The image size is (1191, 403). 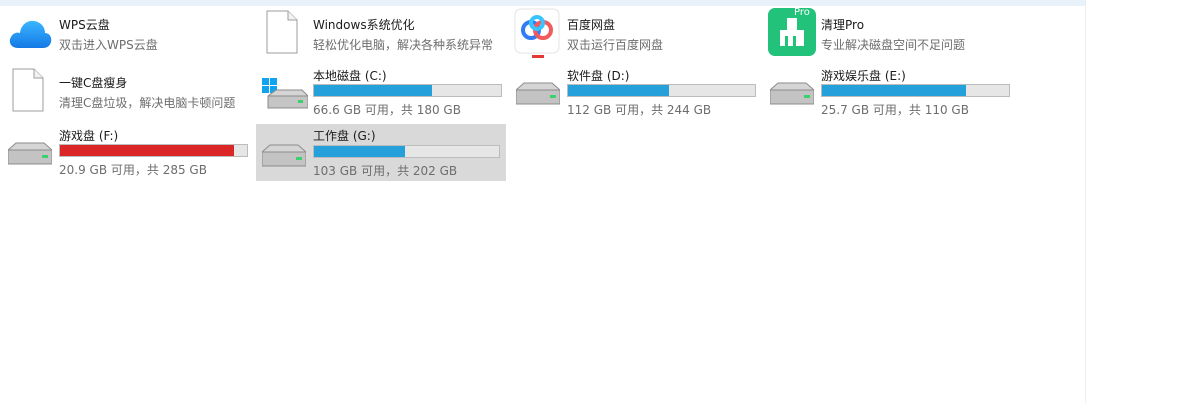 What do you see at coordinates (133, 170) in the screenshot?
I see `drive-usage-text: 20.9 GB 可用，共 285 GB` at bounding box center [133, 170].